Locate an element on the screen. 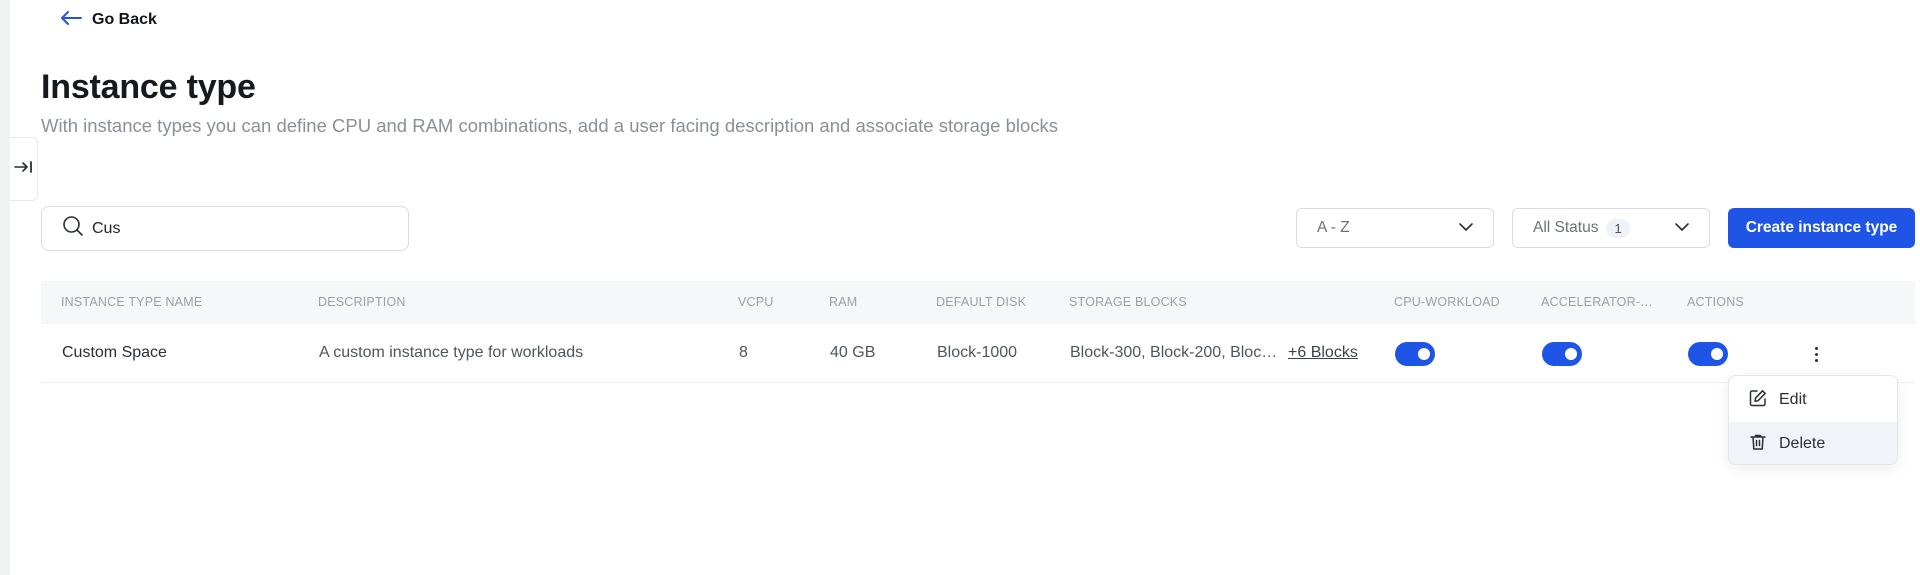 The height and width of the screenshot is (575, 1920). go-back-label: Go Back is located at coordinates (124, 19).